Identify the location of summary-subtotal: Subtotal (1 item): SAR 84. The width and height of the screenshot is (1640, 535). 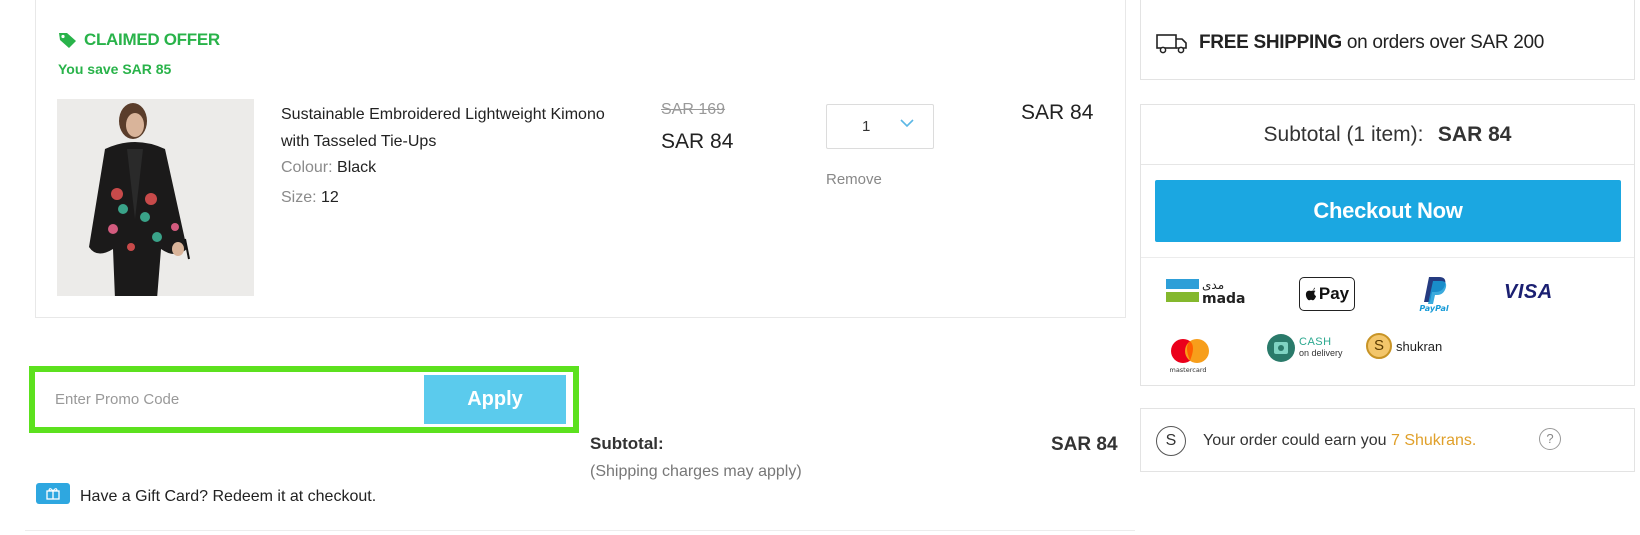
(1387, 135).